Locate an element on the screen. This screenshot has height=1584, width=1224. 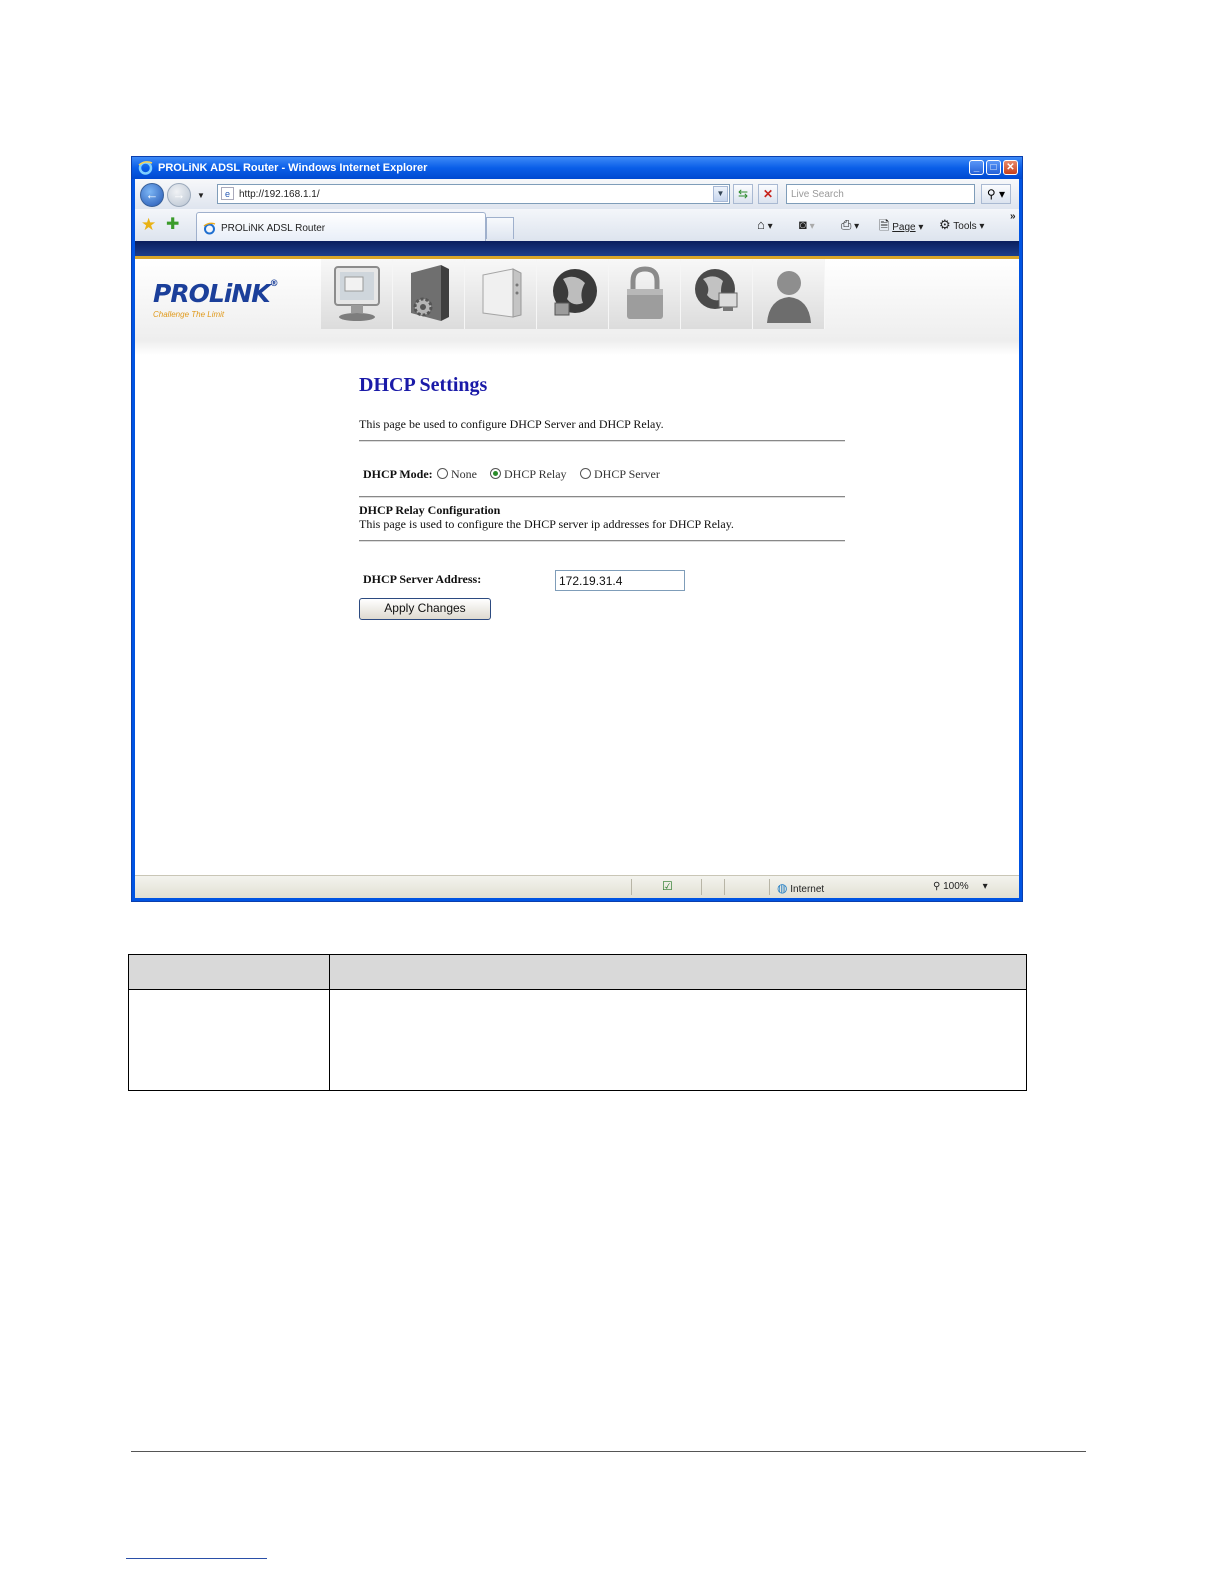
search-input: Live Search is located at coordinates (880, 194).